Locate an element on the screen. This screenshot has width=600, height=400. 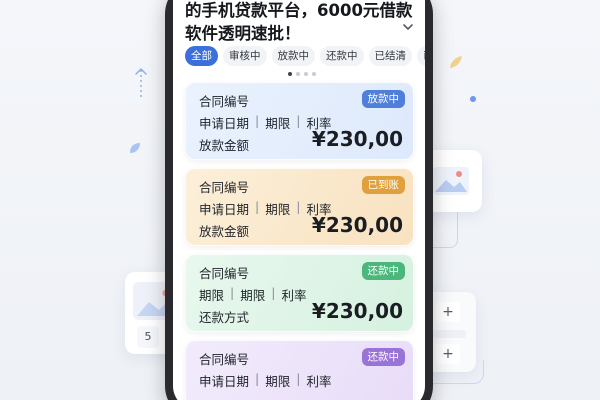
decorative-bar is located at coordinates (449, 334).